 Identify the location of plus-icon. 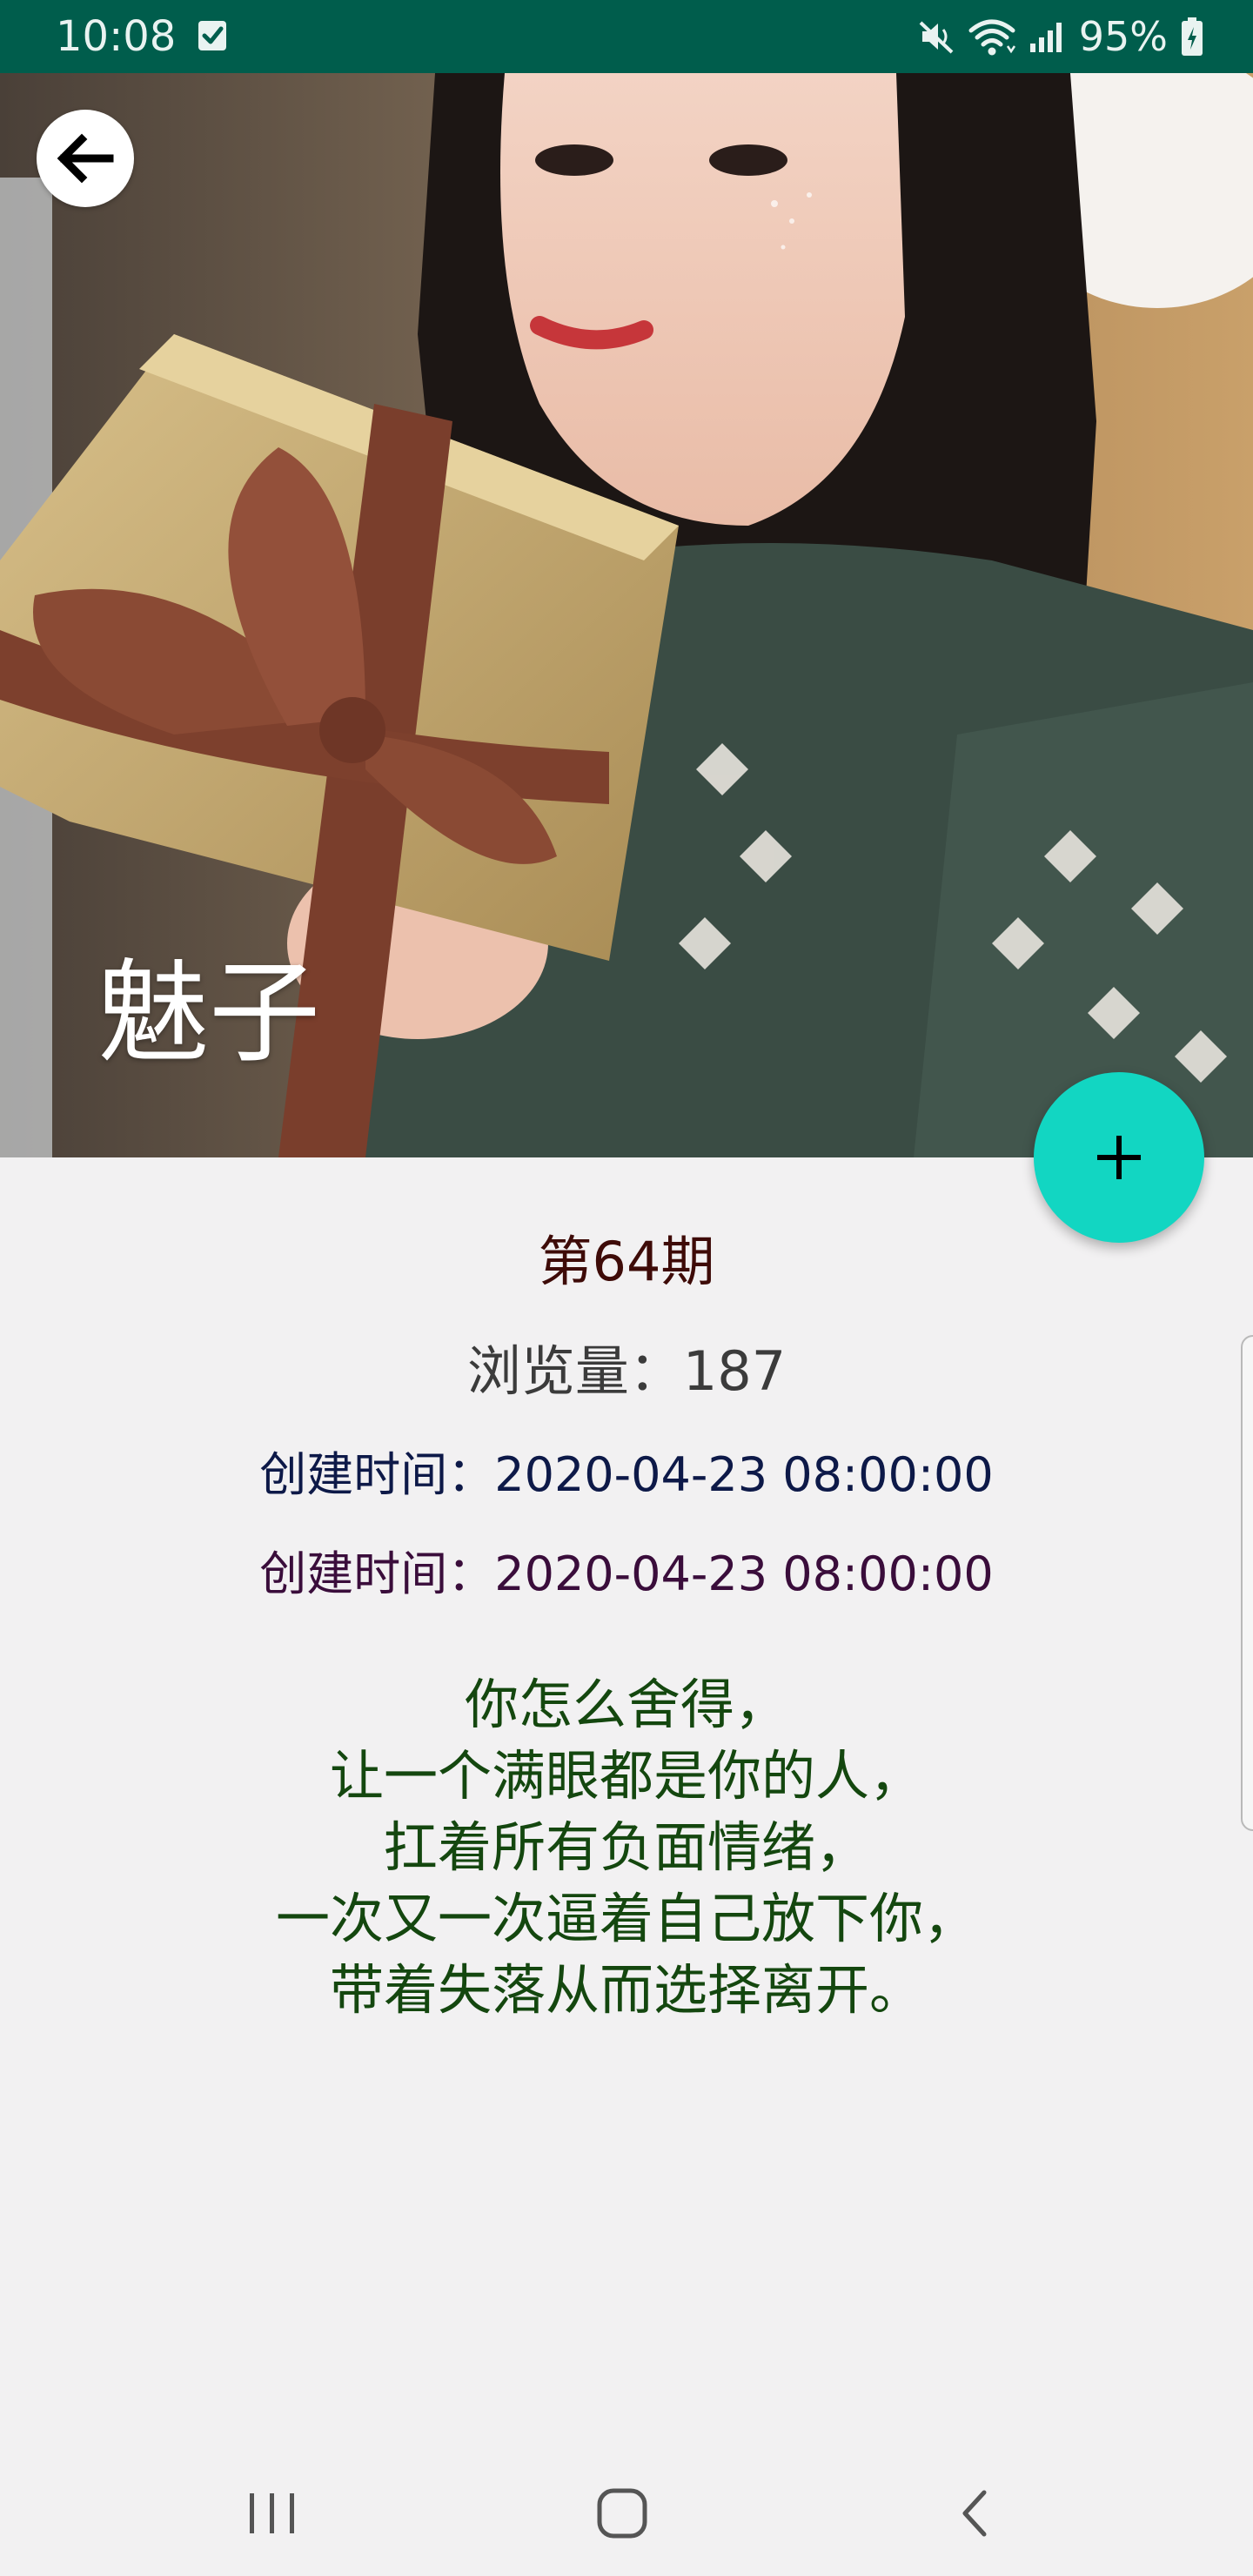
(1119, 1157).